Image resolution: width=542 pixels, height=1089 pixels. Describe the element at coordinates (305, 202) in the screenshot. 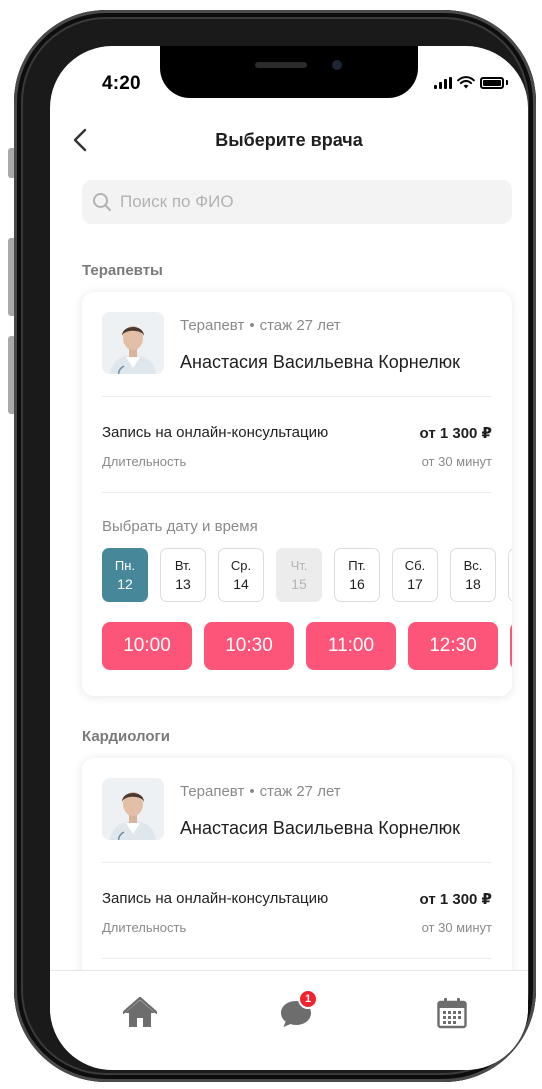

I see `search-input` at that location.